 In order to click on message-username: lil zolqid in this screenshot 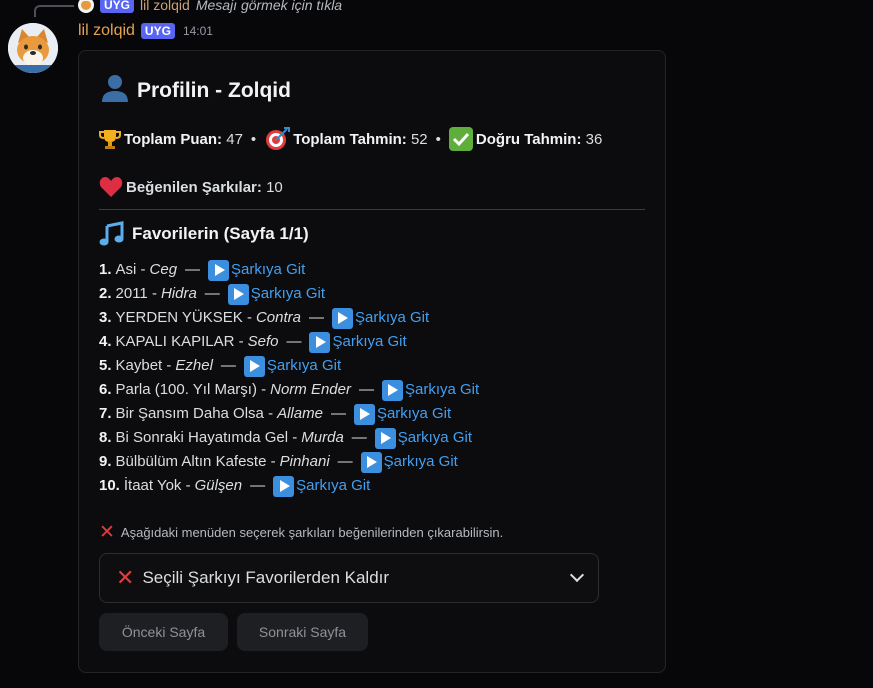, I will do `click(106, 31)`.